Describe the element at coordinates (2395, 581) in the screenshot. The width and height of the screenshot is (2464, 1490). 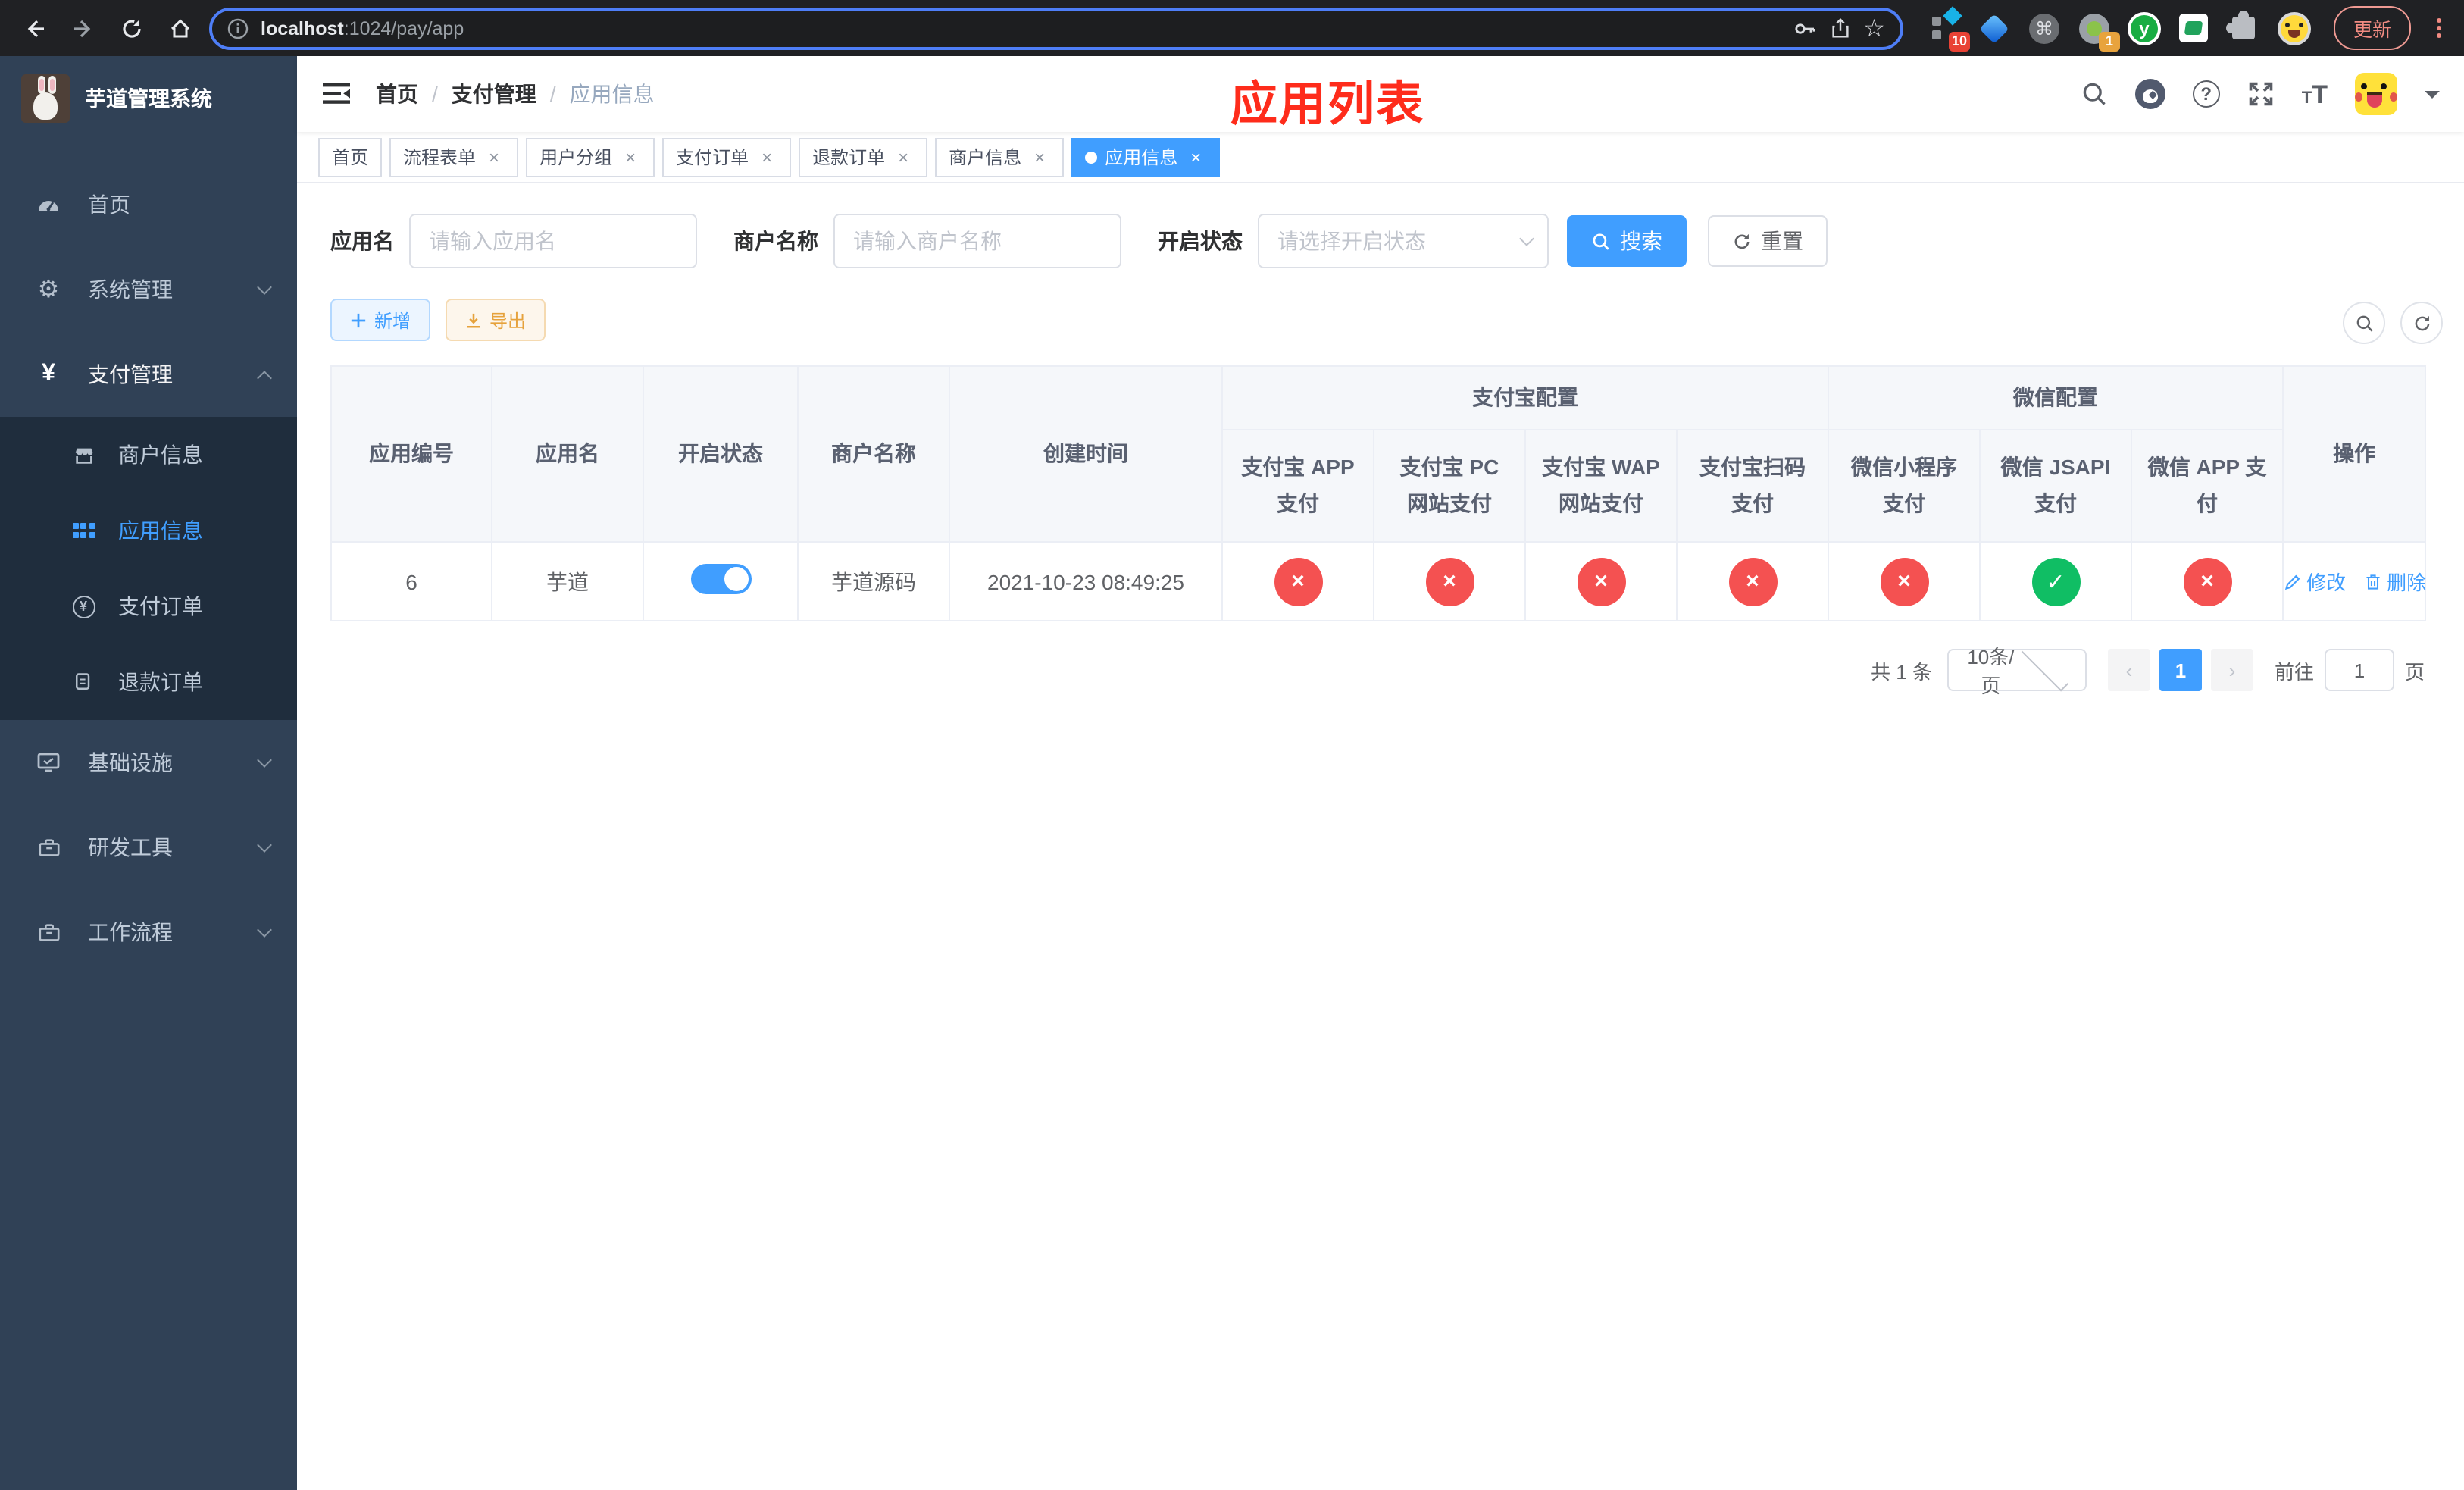
I see `delete-link: 删除` at that location.